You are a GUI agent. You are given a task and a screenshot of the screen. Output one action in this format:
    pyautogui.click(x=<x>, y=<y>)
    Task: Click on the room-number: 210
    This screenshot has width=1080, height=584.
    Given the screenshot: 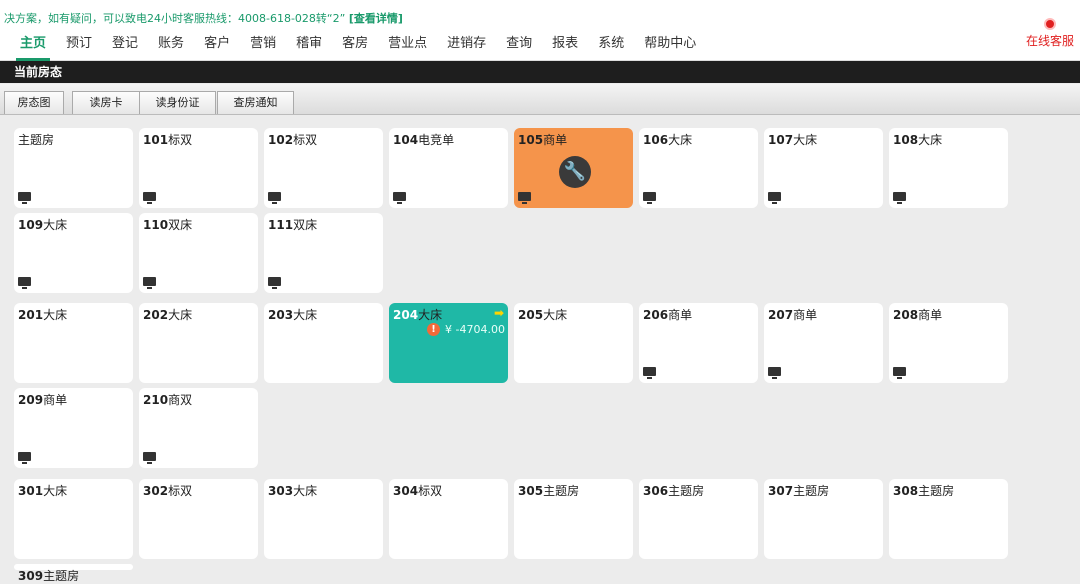 What is the action you would take?
    pyautogui.click(x=156, y=400)
    